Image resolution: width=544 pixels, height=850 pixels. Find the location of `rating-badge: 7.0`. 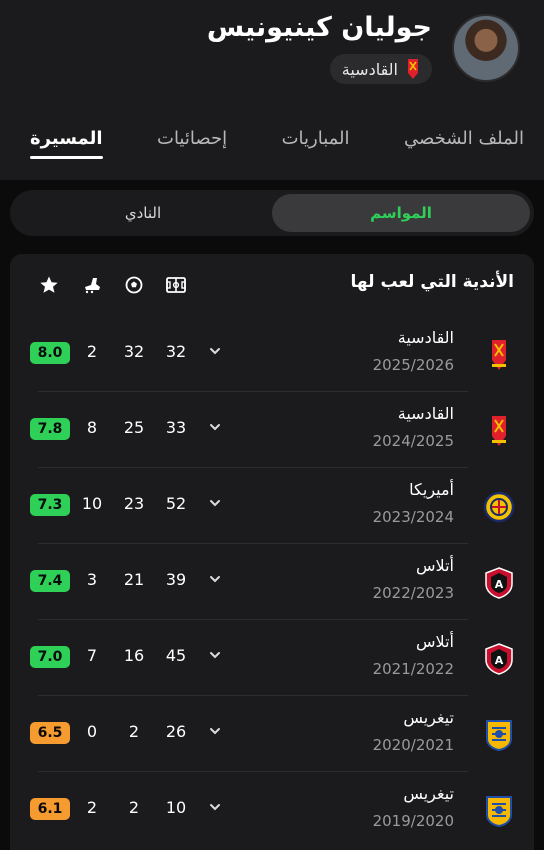

rating-badge: 7.0 is located at coordinates (50, 657).